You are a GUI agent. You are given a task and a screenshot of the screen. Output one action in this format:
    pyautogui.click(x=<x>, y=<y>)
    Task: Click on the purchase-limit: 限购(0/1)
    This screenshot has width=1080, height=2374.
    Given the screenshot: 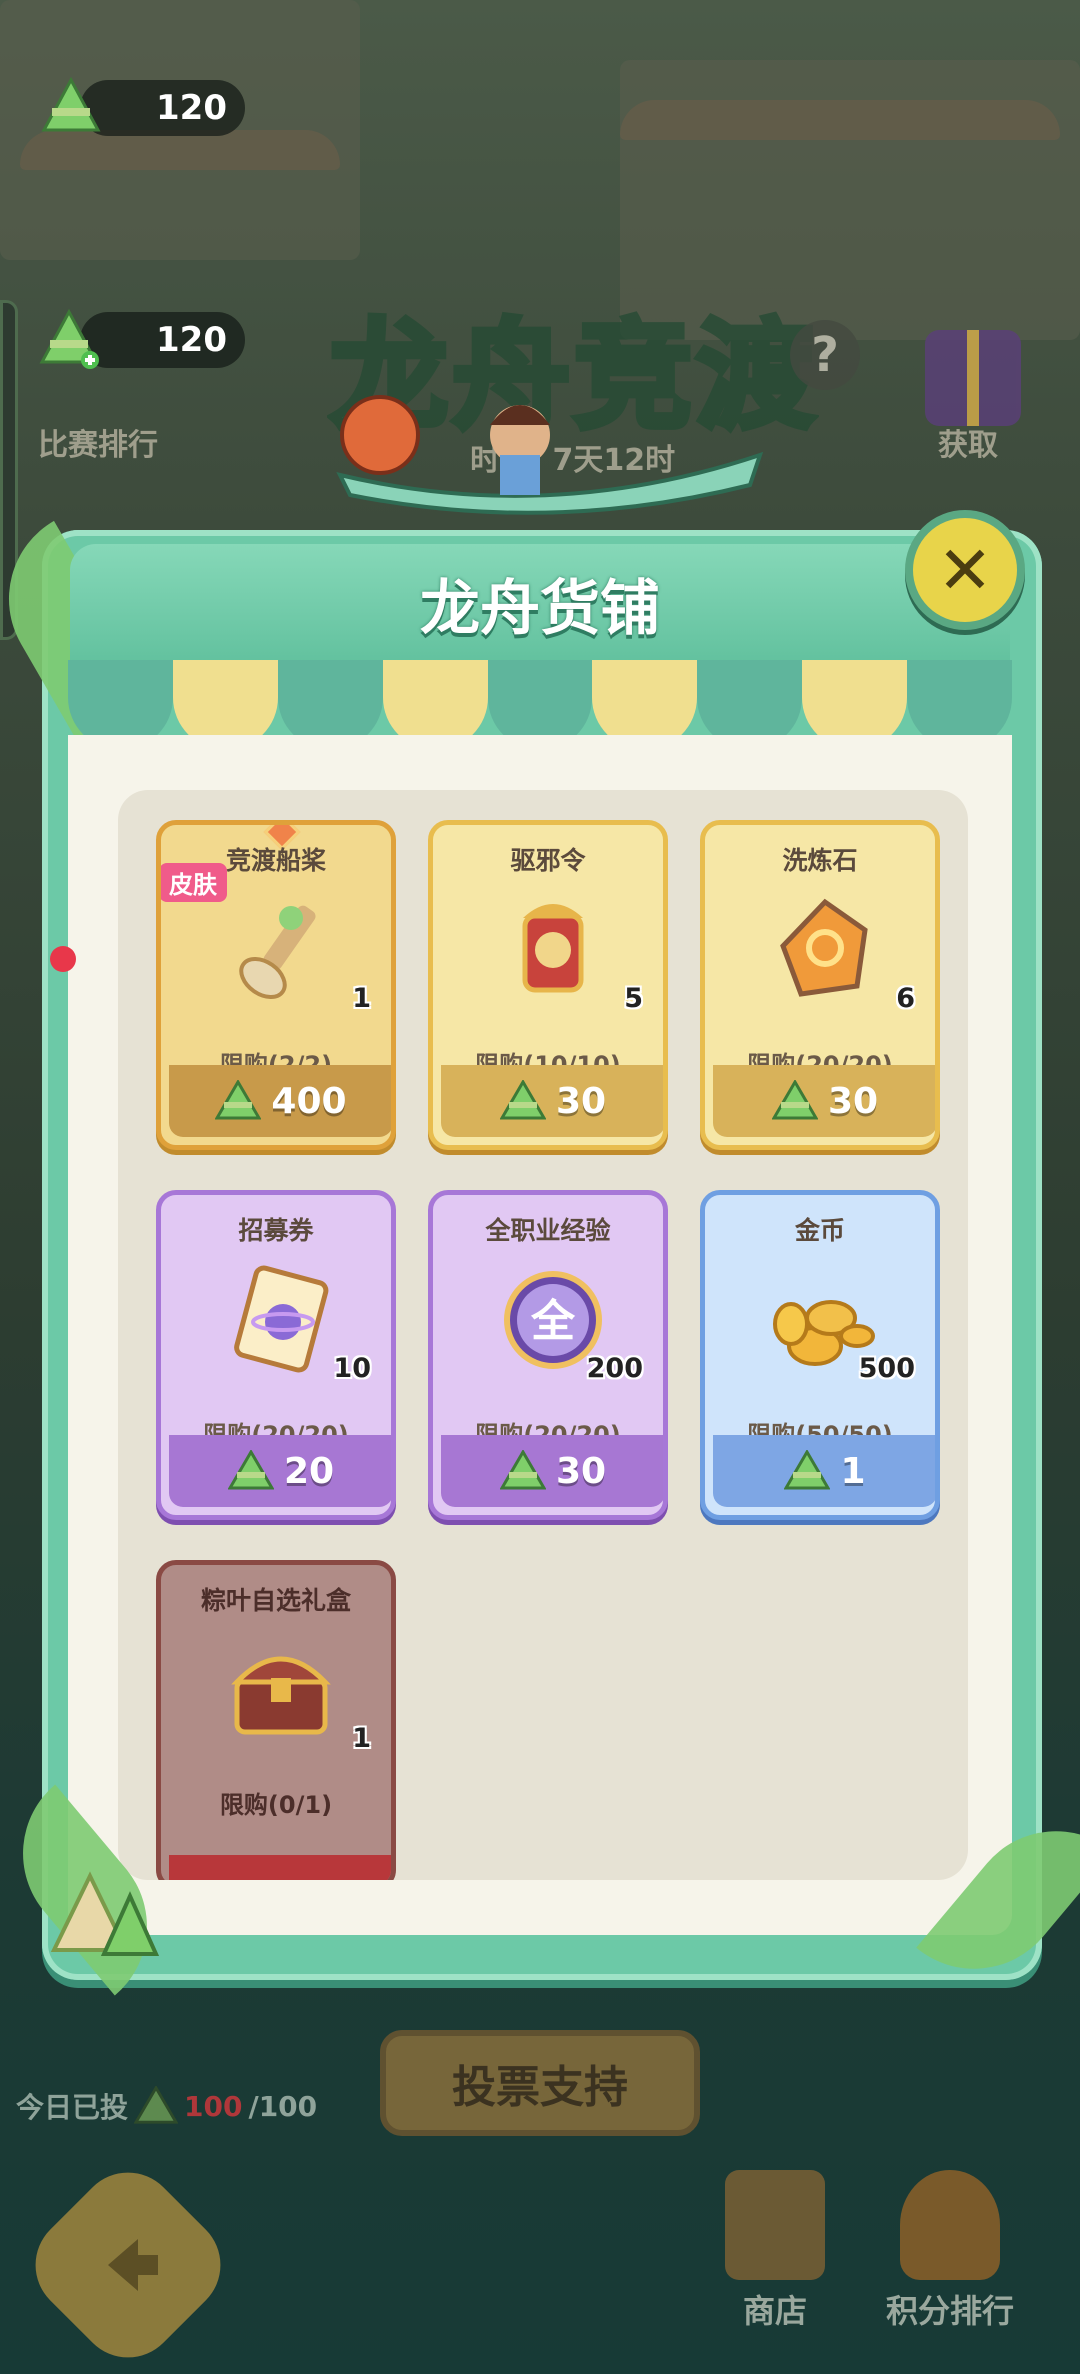 What is the action you would take?
    pyautogui.click(x=276, y=1805)
    